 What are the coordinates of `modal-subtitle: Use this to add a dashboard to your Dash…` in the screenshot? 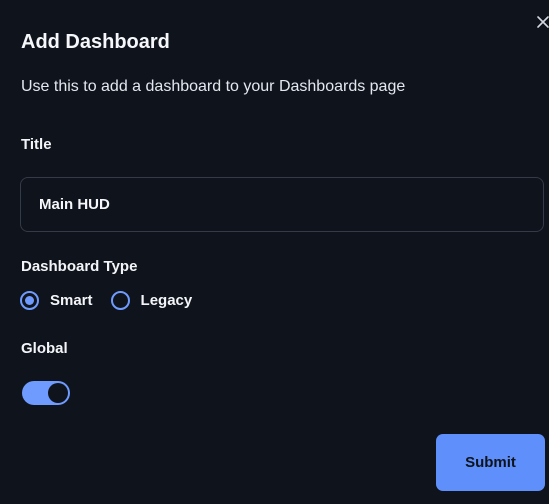 It's located at (213, 86).